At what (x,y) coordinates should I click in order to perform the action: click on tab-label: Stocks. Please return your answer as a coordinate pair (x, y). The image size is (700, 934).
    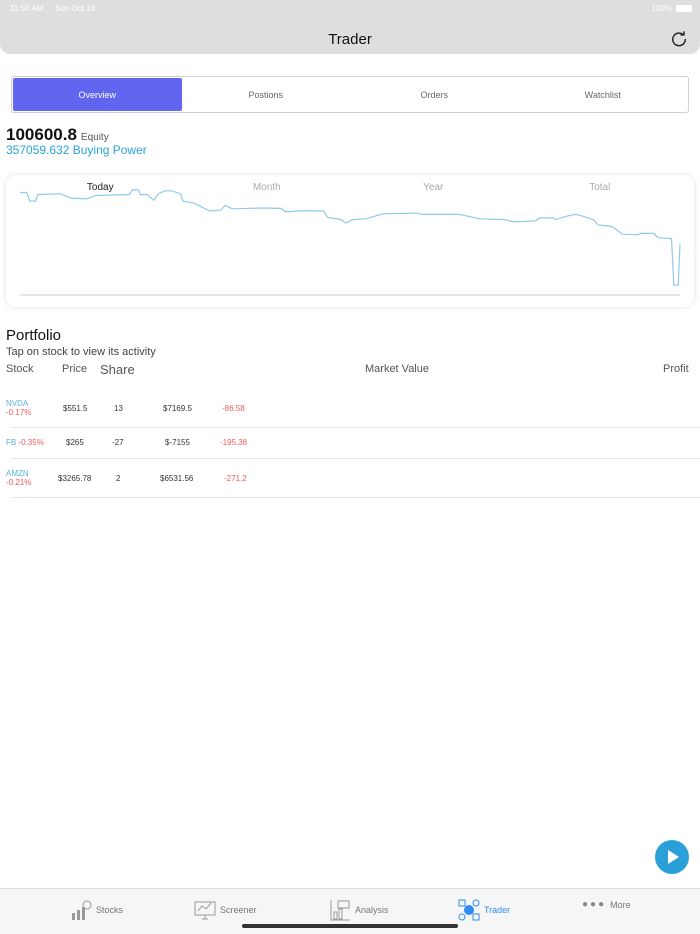
    Looking at the image, I should click on (110, 910).